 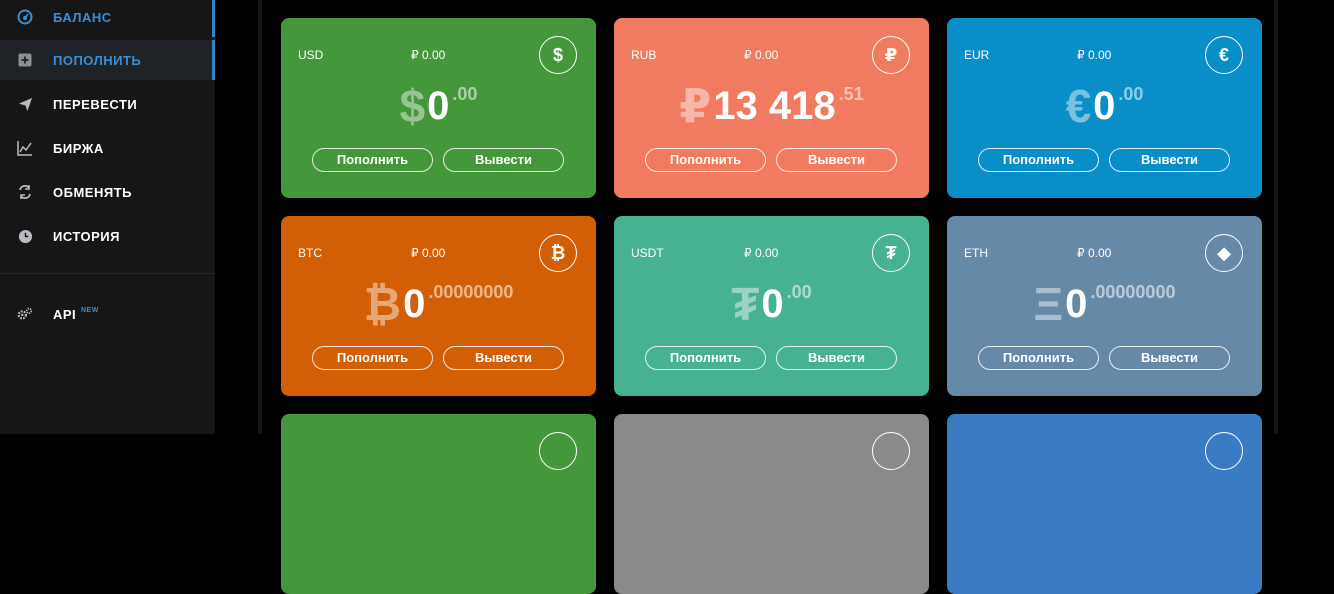 I want to click on sidebar-item-deposit: ПОПОЛНИТЬ, so click(x=107, y=60).